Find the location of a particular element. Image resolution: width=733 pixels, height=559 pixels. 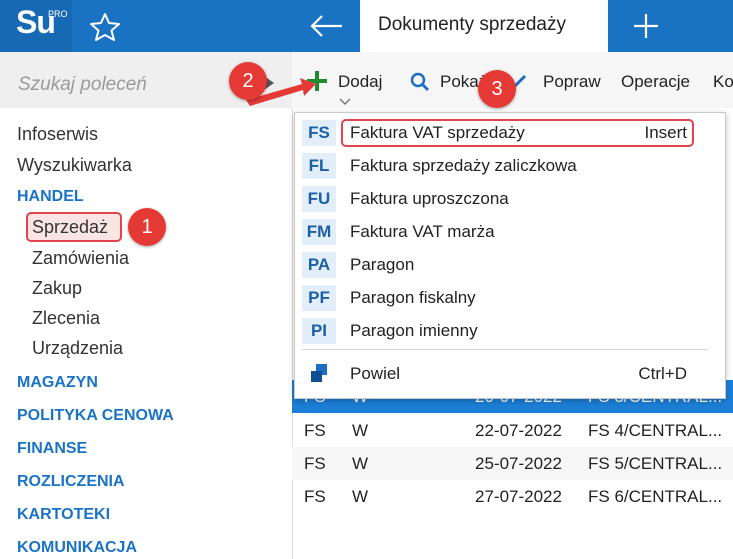

menu-item-label: Faktura sprzedaży zaliczkowa is located at coordinates (463, 165).